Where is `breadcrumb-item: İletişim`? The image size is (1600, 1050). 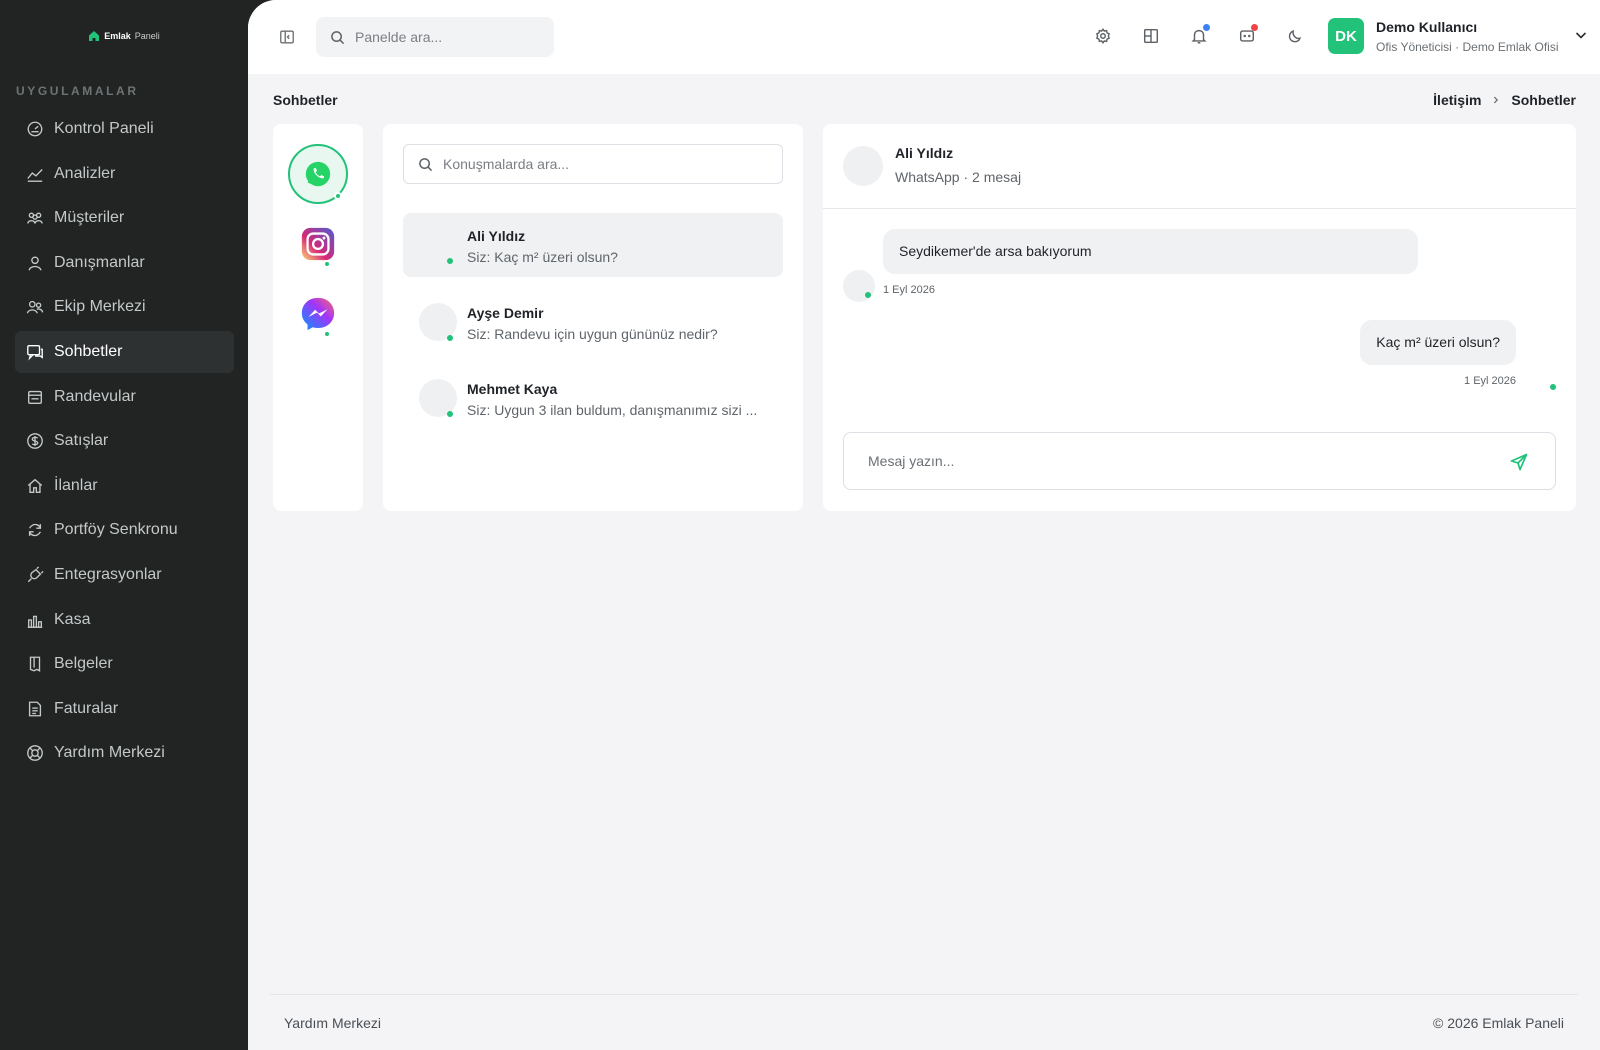
breadcrumb-item: İletişim is located at coordinates (1457, 100).